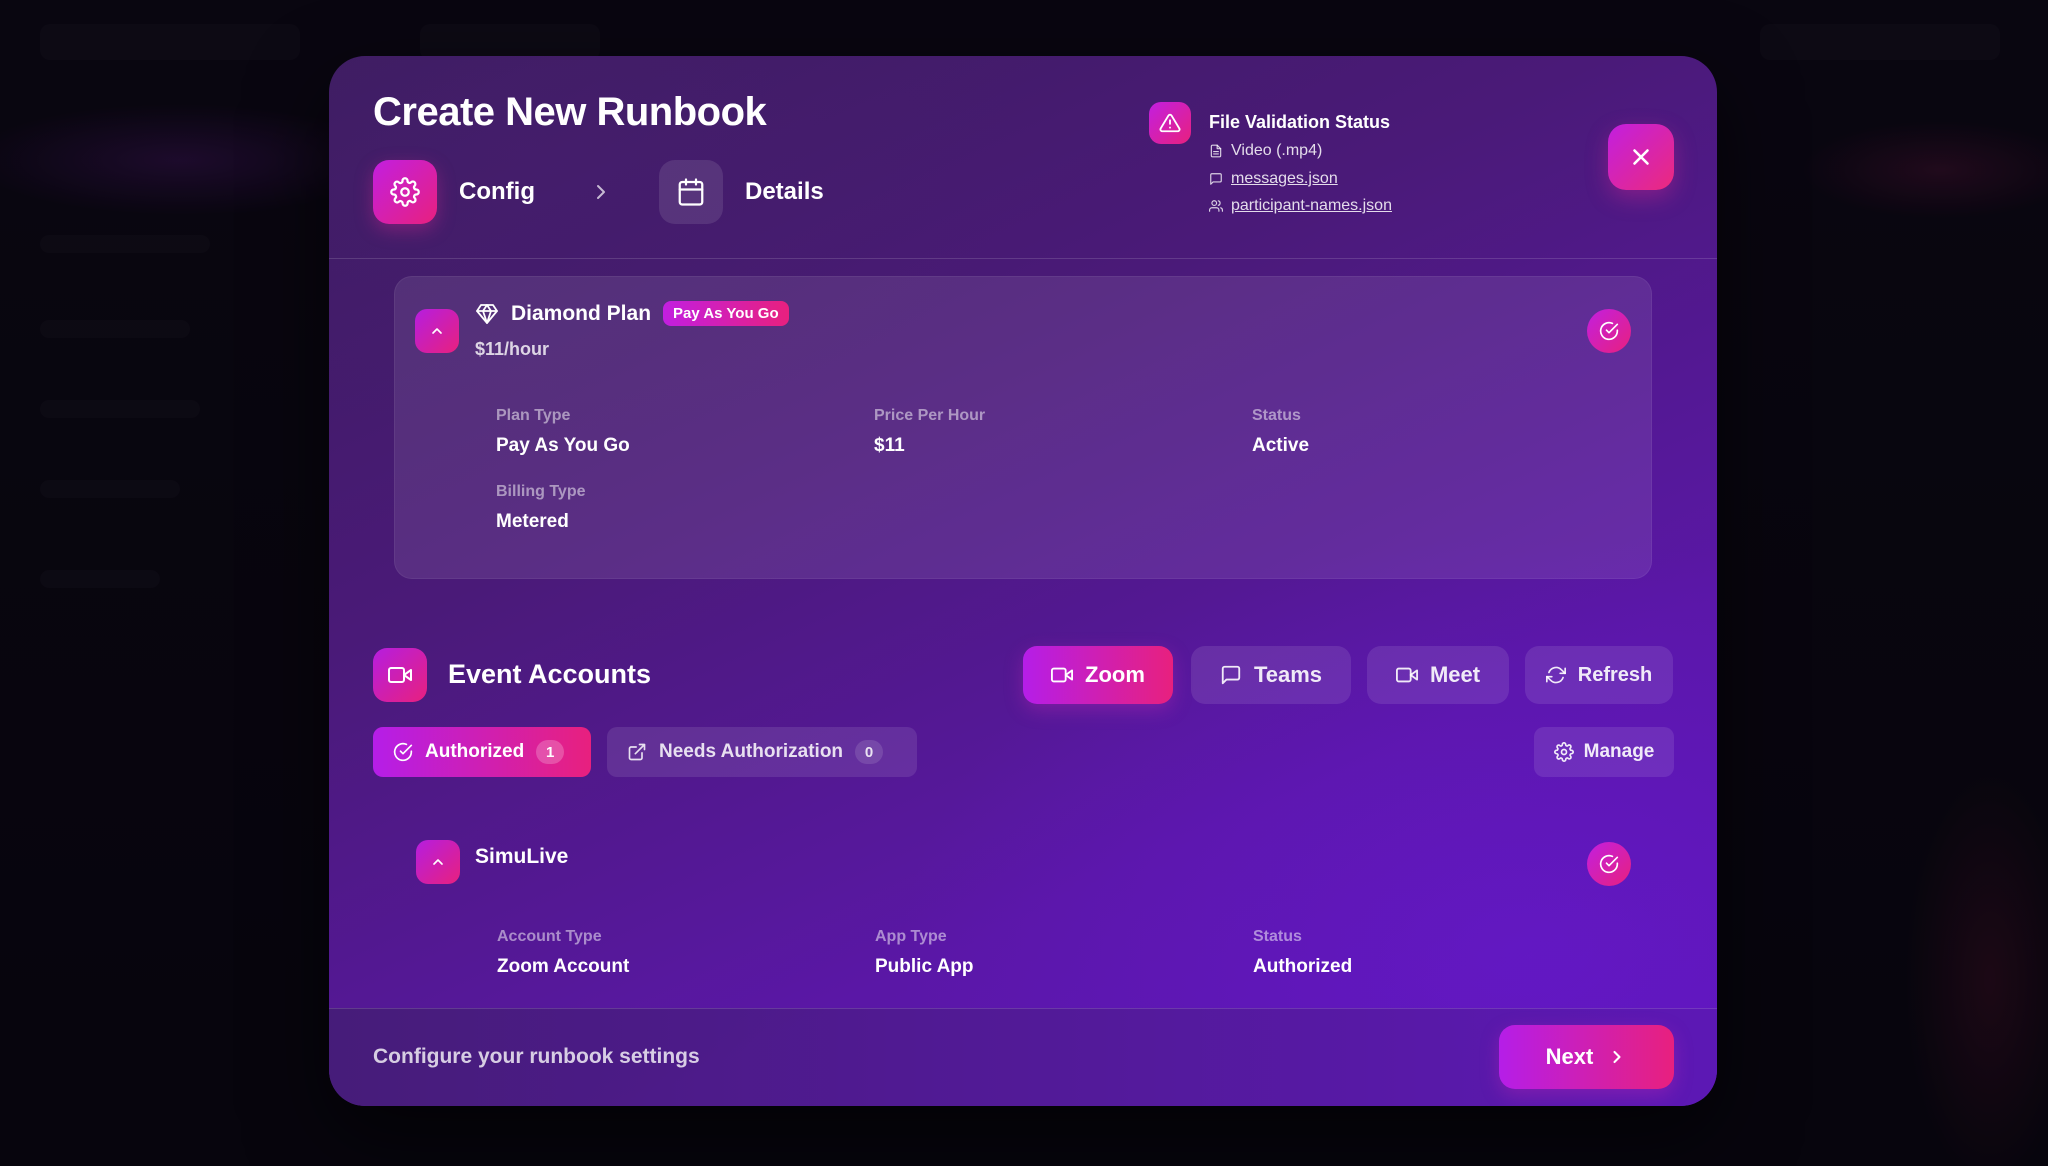  What do you see at coordinates (1023, 1057) in the screenshot?
I see `modal-footer: Configure your runbook settings Next` at bounding box center [1023, 1057].